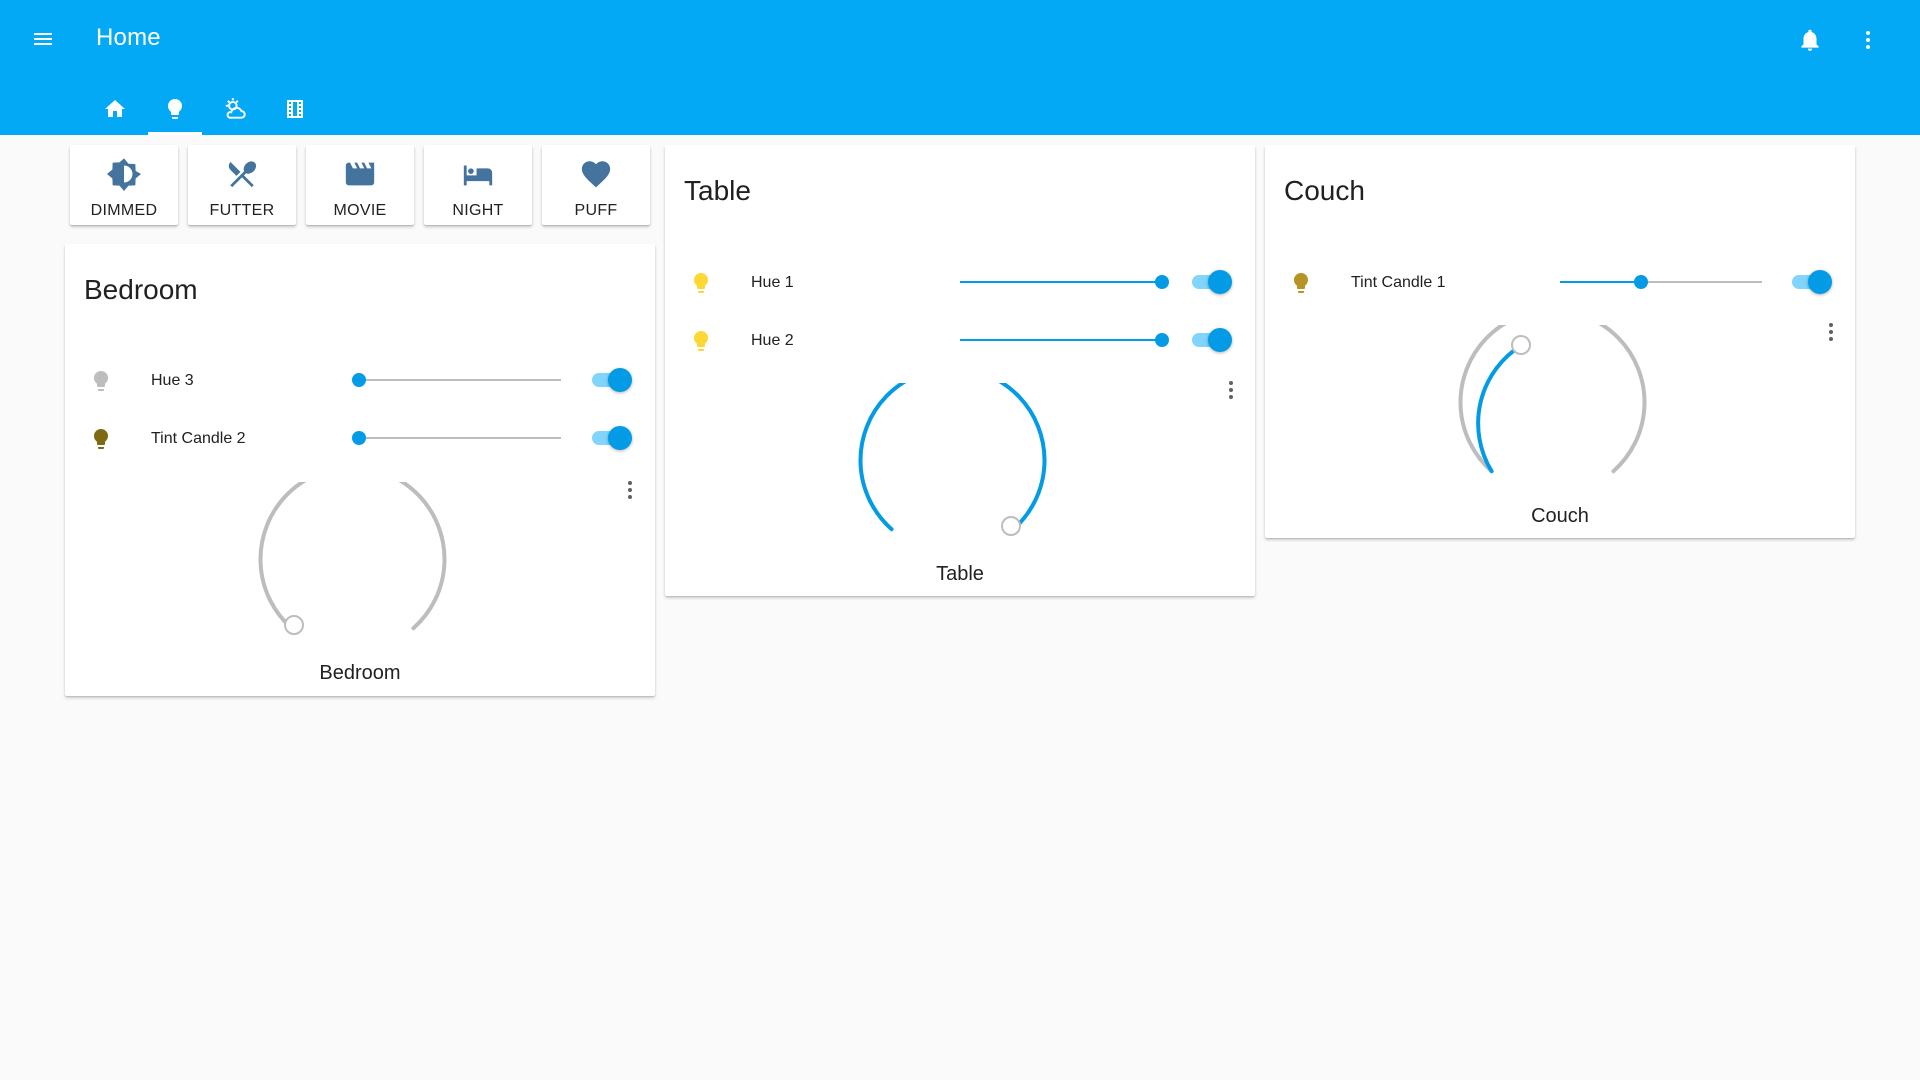 Image resolution: width=1920 pixels, height=1080 pixels. I want to click on tab-home, so click(115, 111).